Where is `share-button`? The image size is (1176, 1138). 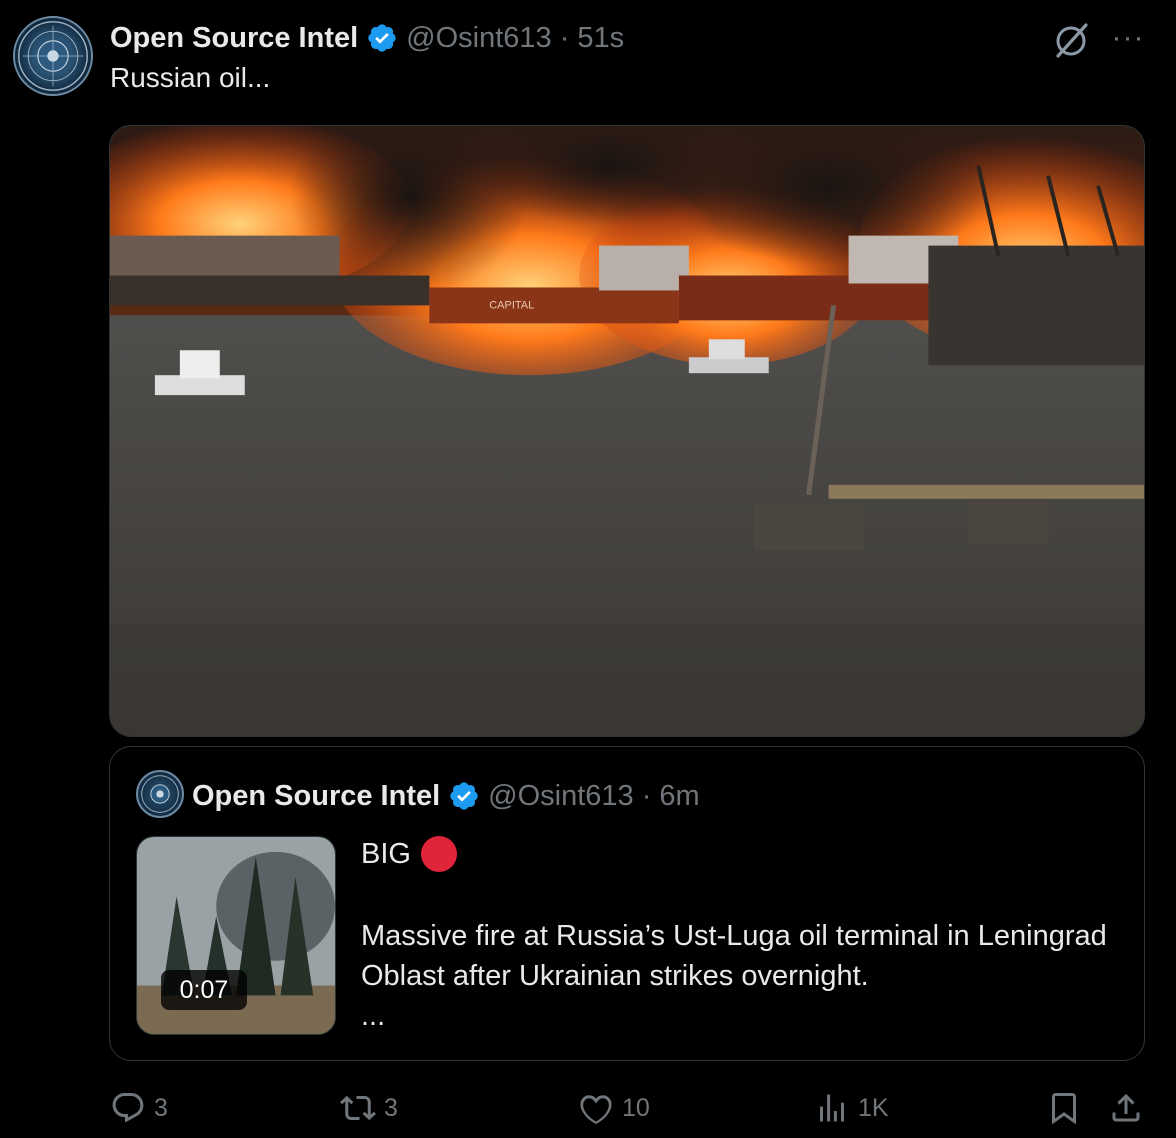
share-button is located at coordinates (1126, 1108).